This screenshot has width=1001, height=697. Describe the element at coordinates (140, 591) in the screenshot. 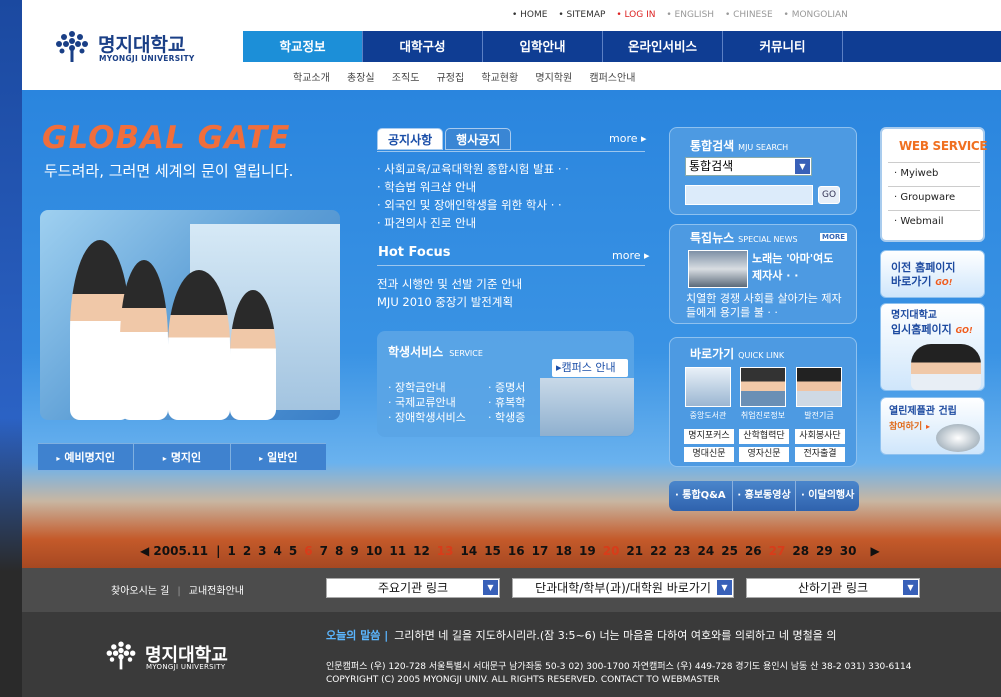

I see `directions-link: 찾아오시는 길` at that location.